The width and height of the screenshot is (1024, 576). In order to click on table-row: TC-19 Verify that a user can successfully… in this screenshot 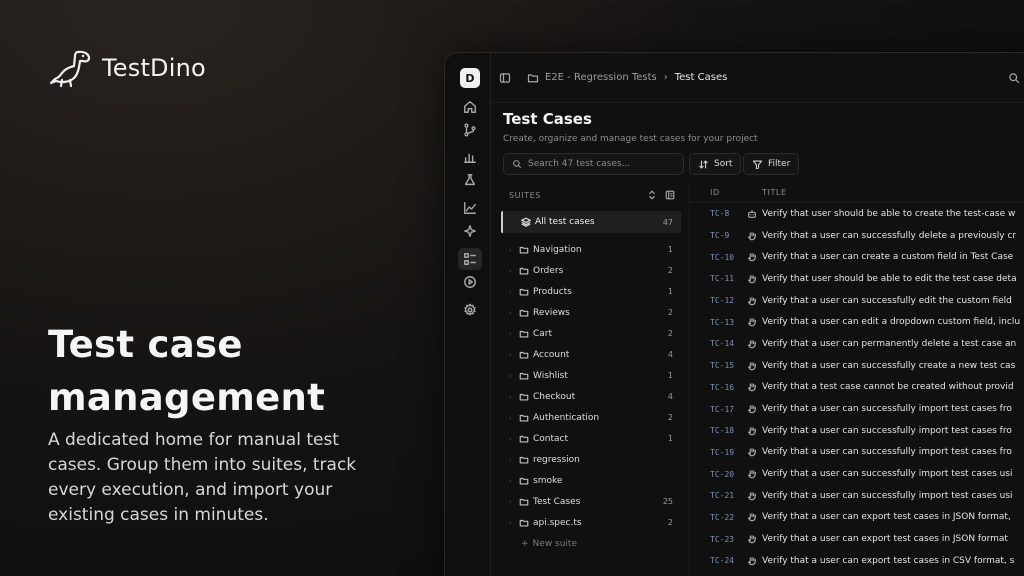, I will do `click(857, 453)`.